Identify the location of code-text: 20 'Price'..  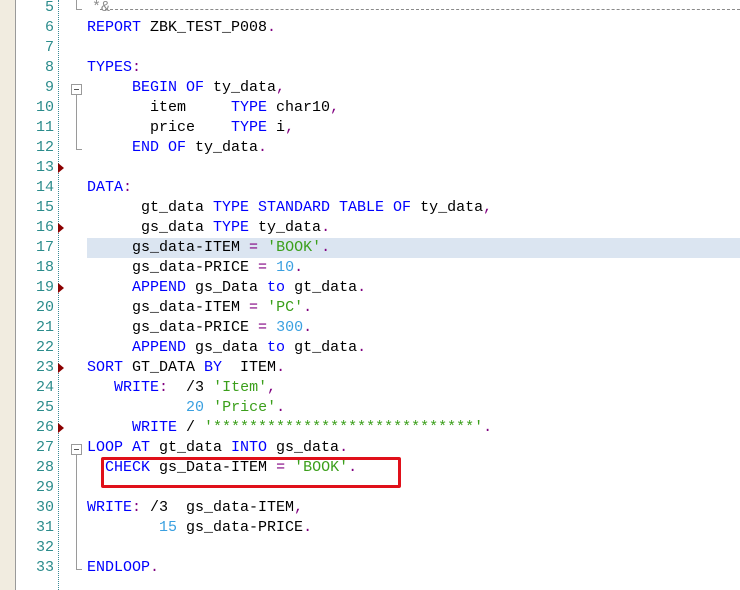
(186, 408).